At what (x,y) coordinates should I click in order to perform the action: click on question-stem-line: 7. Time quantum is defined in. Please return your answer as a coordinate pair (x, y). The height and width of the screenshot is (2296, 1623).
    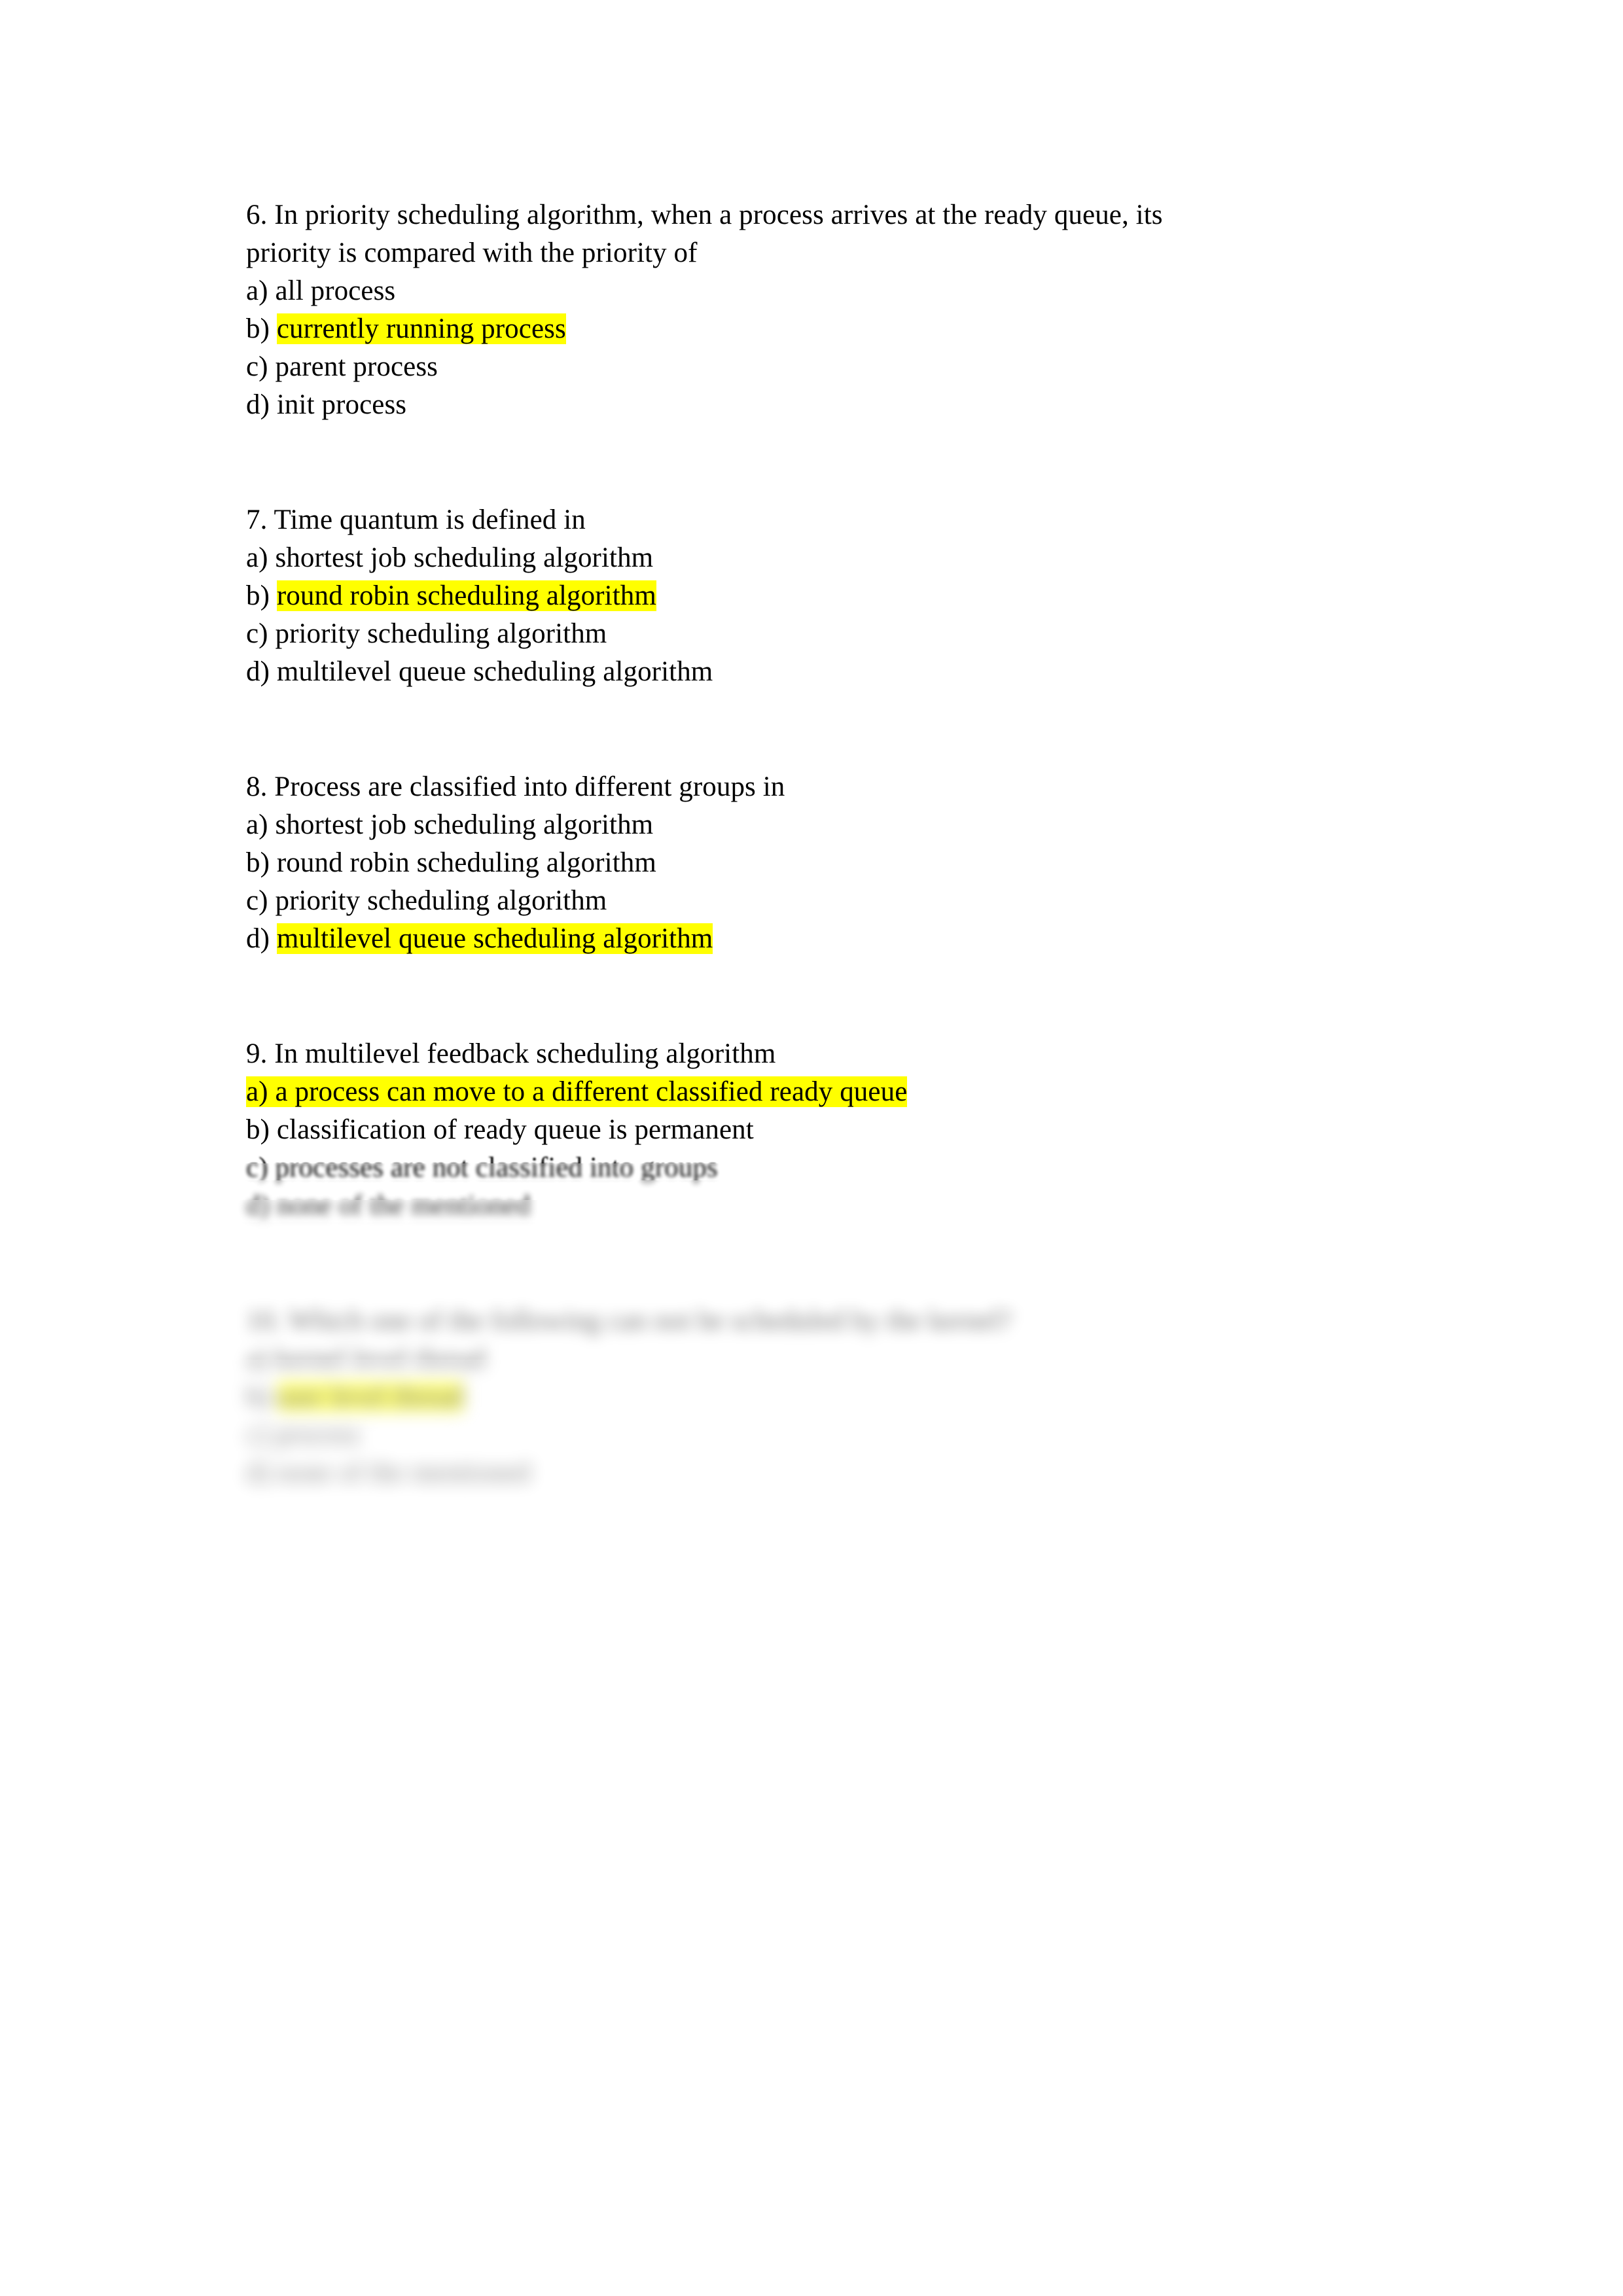
    Looking at the image, I should click on (416, 519).